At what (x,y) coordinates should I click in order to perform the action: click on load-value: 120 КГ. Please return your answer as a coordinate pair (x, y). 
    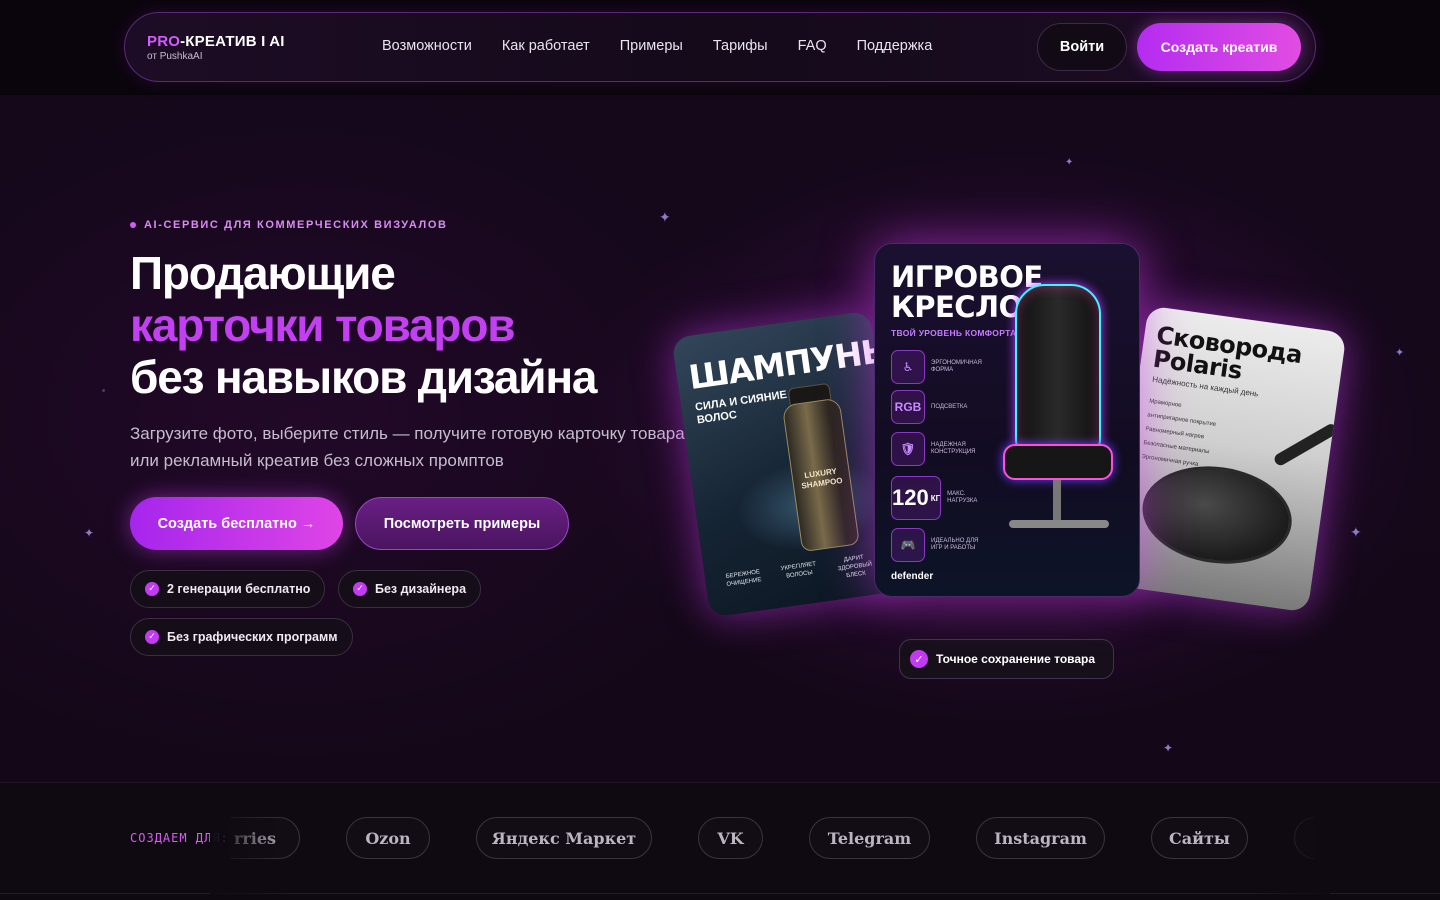
    Looking at the image, I should click on (916, 498).